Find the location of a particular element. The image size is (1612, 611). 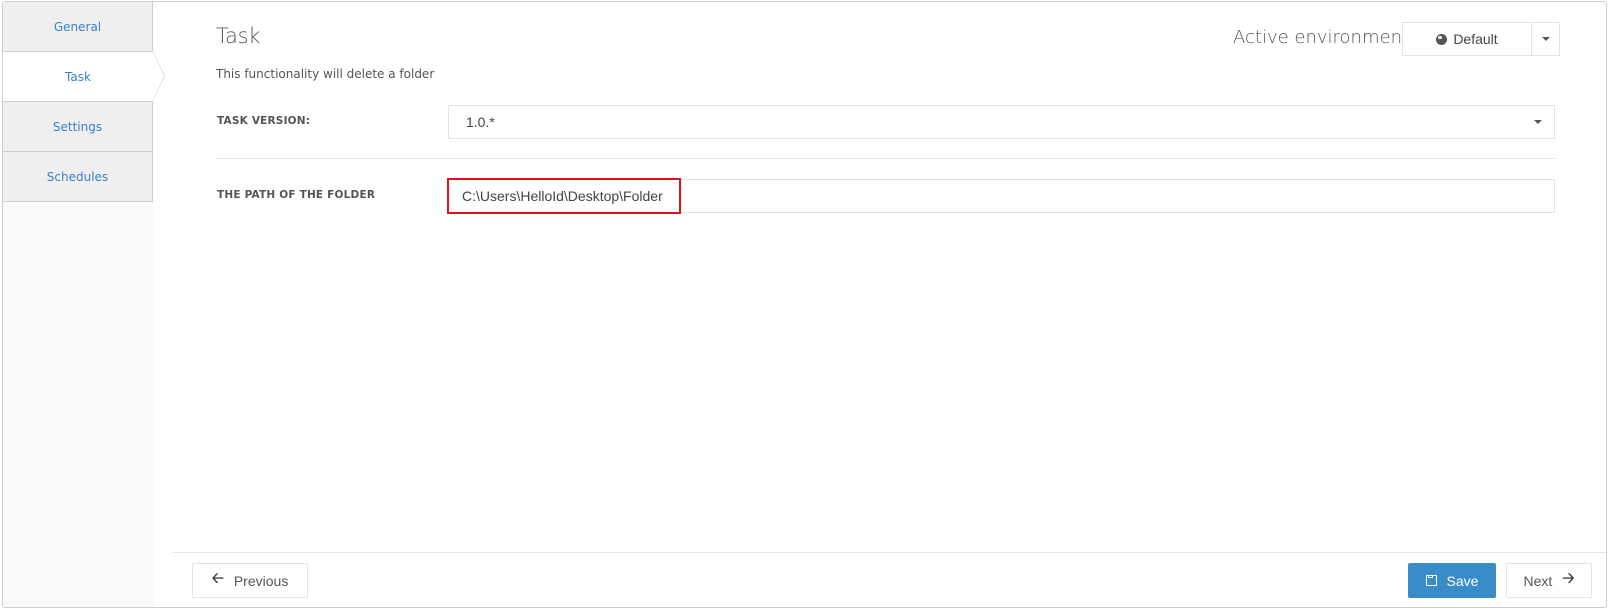

environment-dropdown-toggle is located at coordinates (1545, 39).